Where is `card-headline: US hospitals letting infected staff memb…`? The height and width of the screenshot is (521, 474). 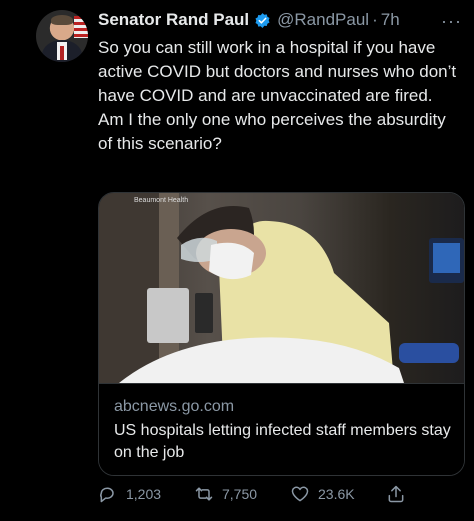 card-headline: US hospitals letting infected staff memb… is located at coordinates (282, 441).